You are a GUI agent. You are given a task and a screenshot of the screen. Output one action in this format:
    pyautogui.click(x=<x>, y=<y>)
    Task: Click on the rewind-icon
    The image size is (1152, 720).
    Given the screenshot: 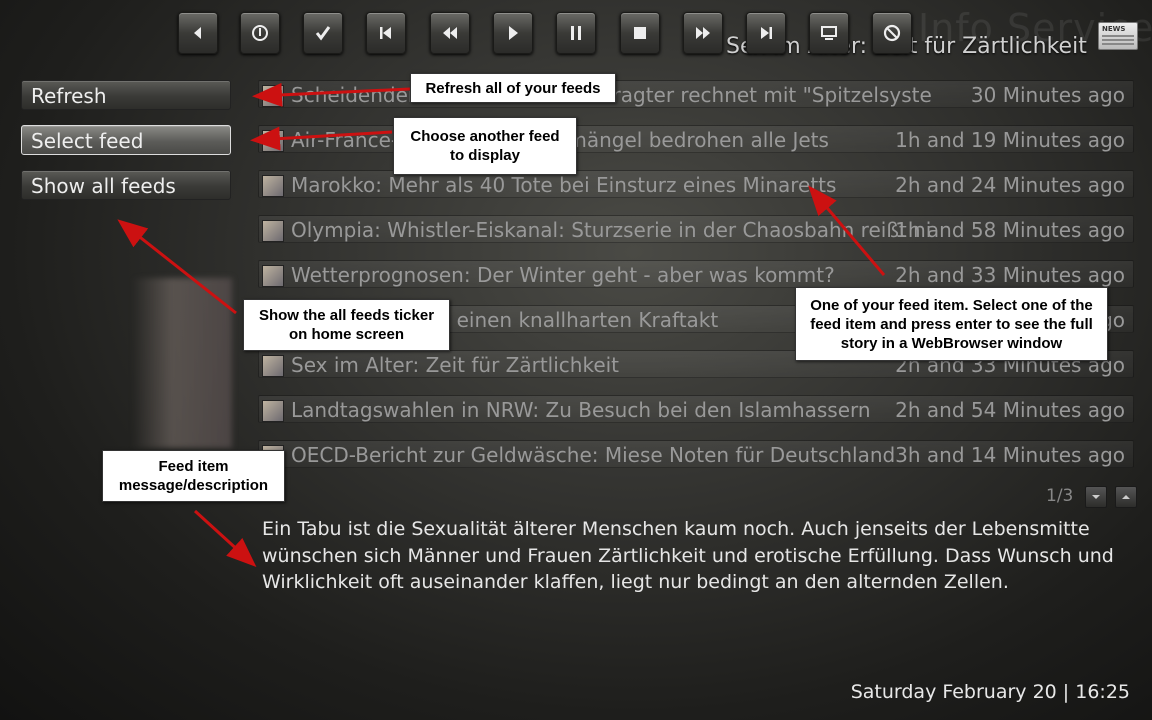 What is the action you would take?
    pyautogui.click(x=450, y=33)
    